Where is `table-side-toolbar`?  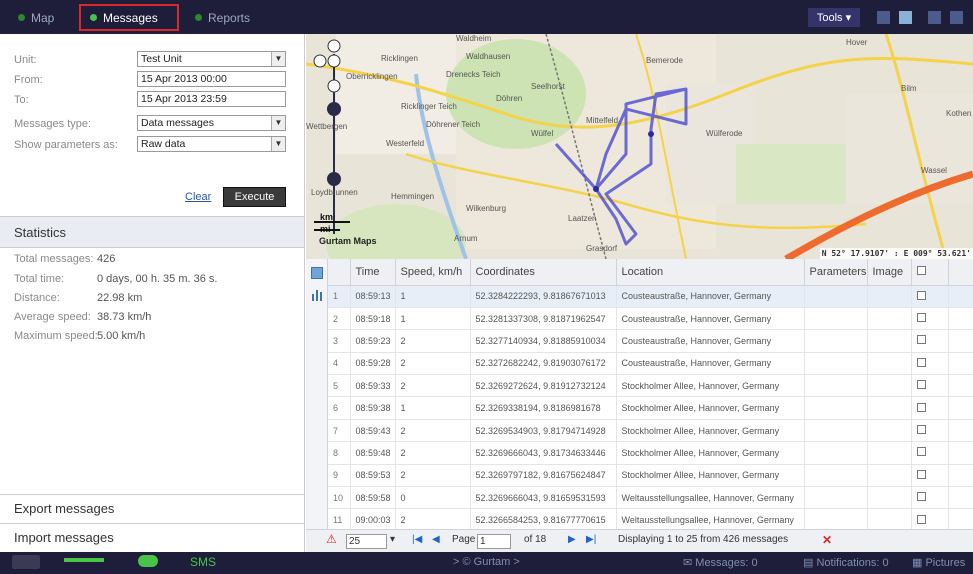 table-side-toolbar is located at coordinates (317, 394).